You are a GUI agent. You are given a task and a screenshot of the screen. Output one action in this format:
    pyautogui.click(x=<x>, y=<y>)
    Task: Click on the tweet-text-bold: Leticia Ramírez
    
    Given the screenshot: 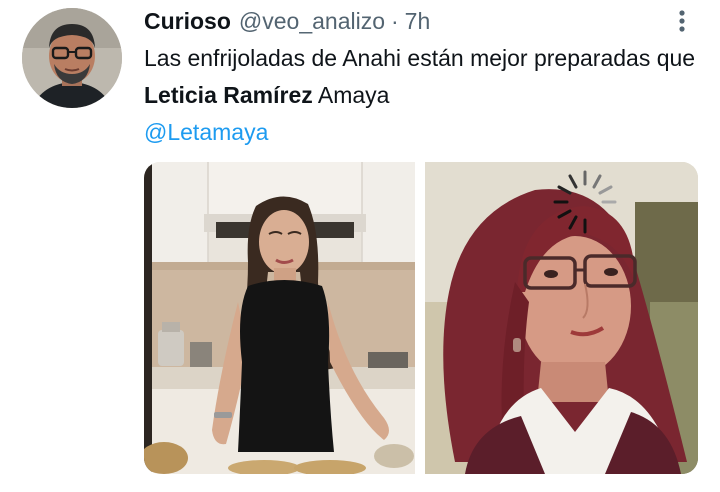 What is the action you would take?
    pyautogui.click(x=228, y=95)
    